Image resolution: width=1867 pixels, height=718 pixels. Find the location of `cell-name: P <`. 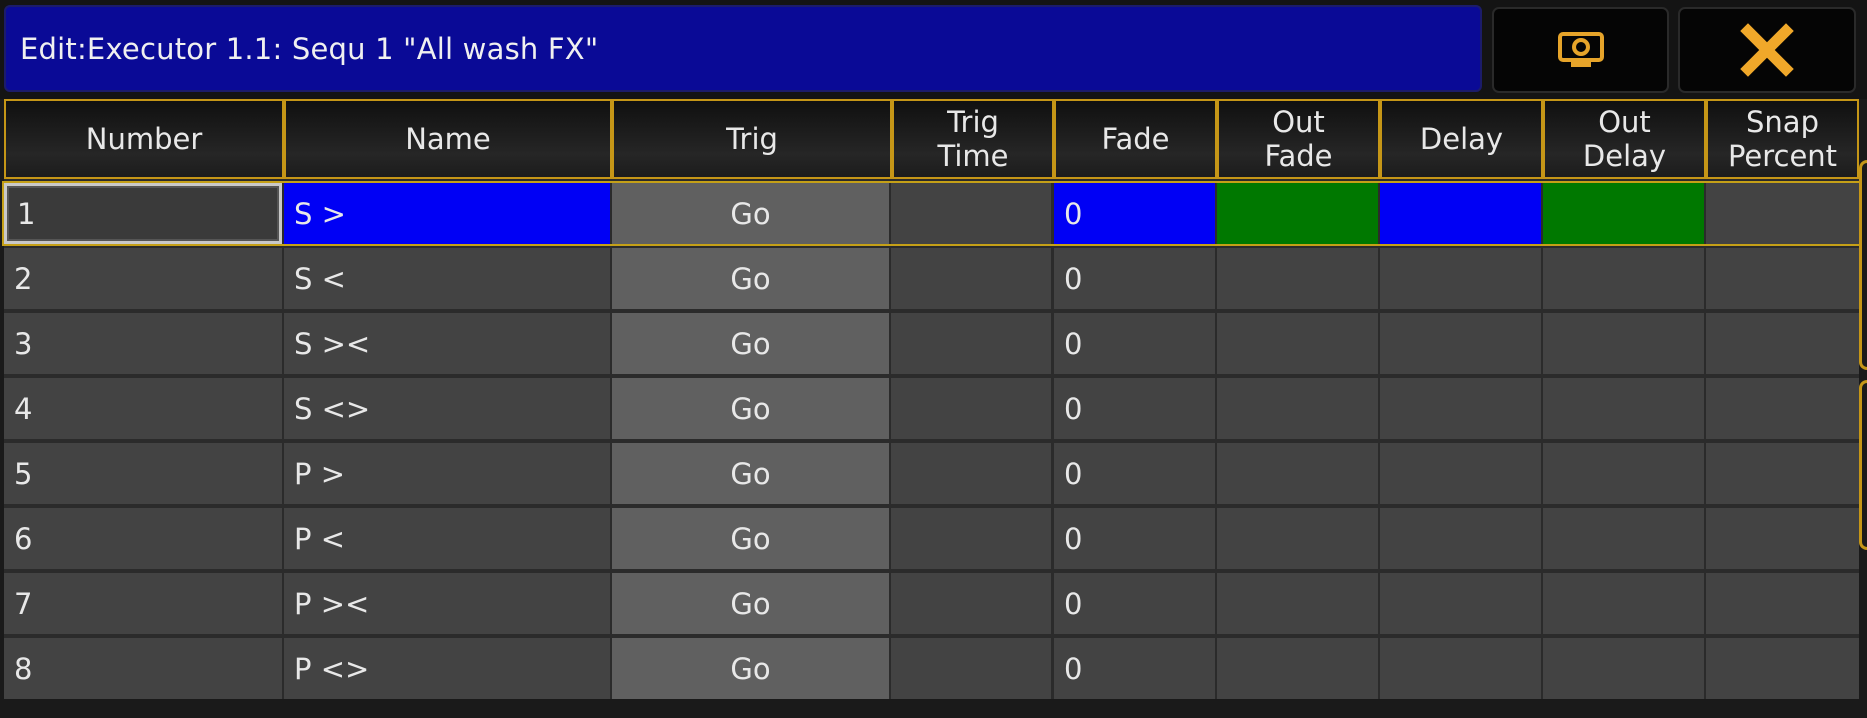

cell-name: P < is located at coordinates (447, 538).